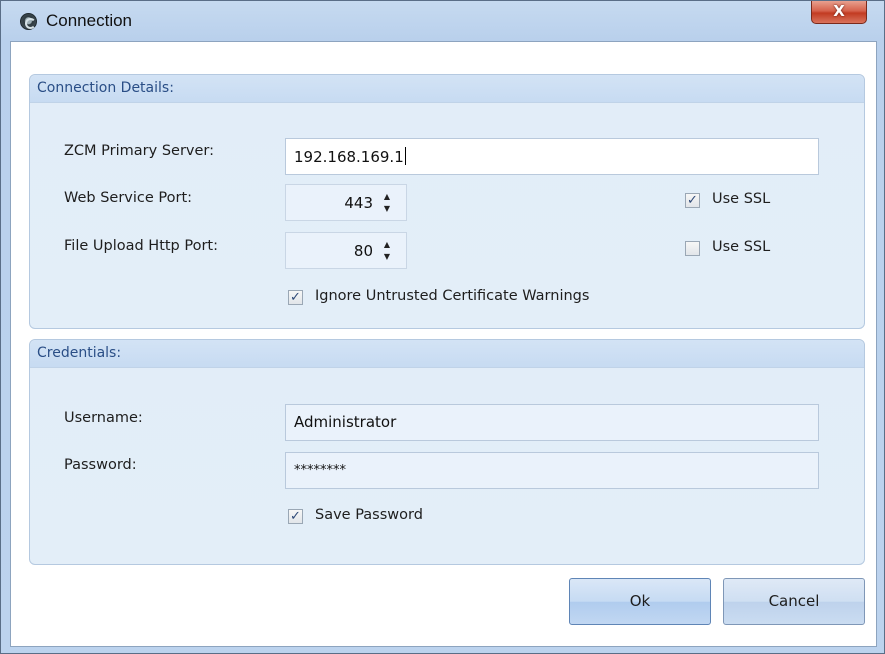  Describe the element at coordinates (295, 516) in the screenshot. I see `save-password-checkbox: ✓` at that location.